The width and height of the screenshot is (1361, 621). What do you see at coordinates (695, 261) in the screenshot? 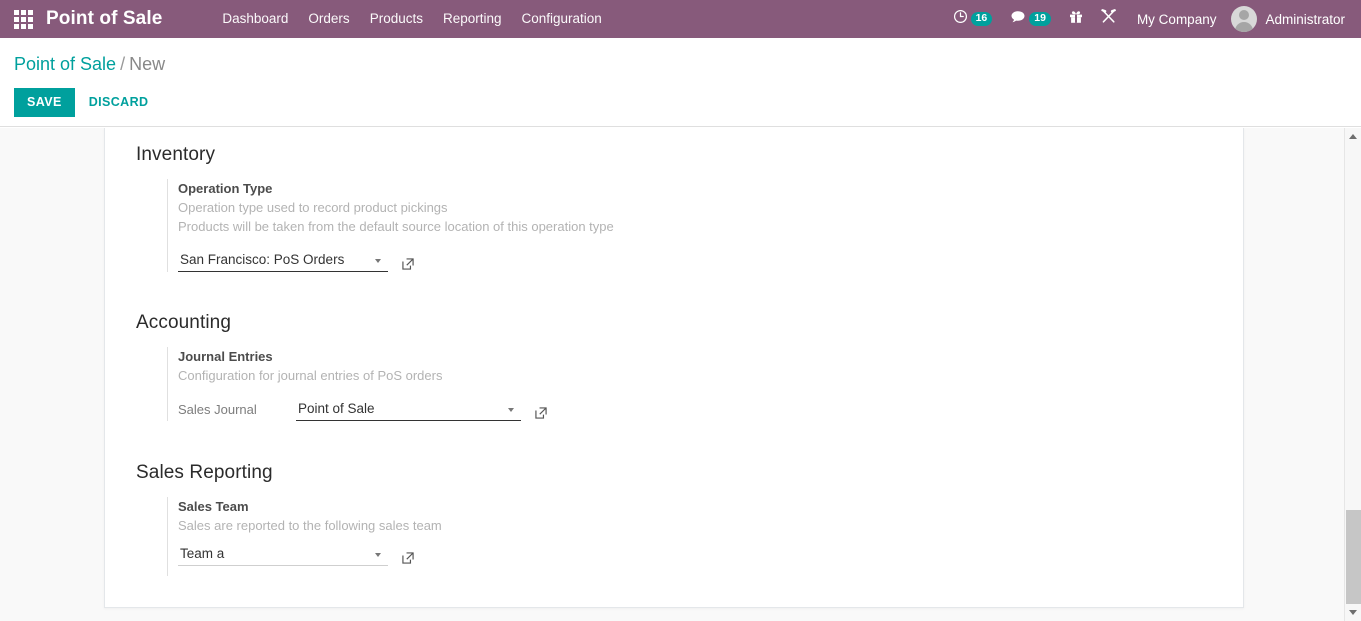
I see `field-row-operation-type` at bounding box center [695, 261].